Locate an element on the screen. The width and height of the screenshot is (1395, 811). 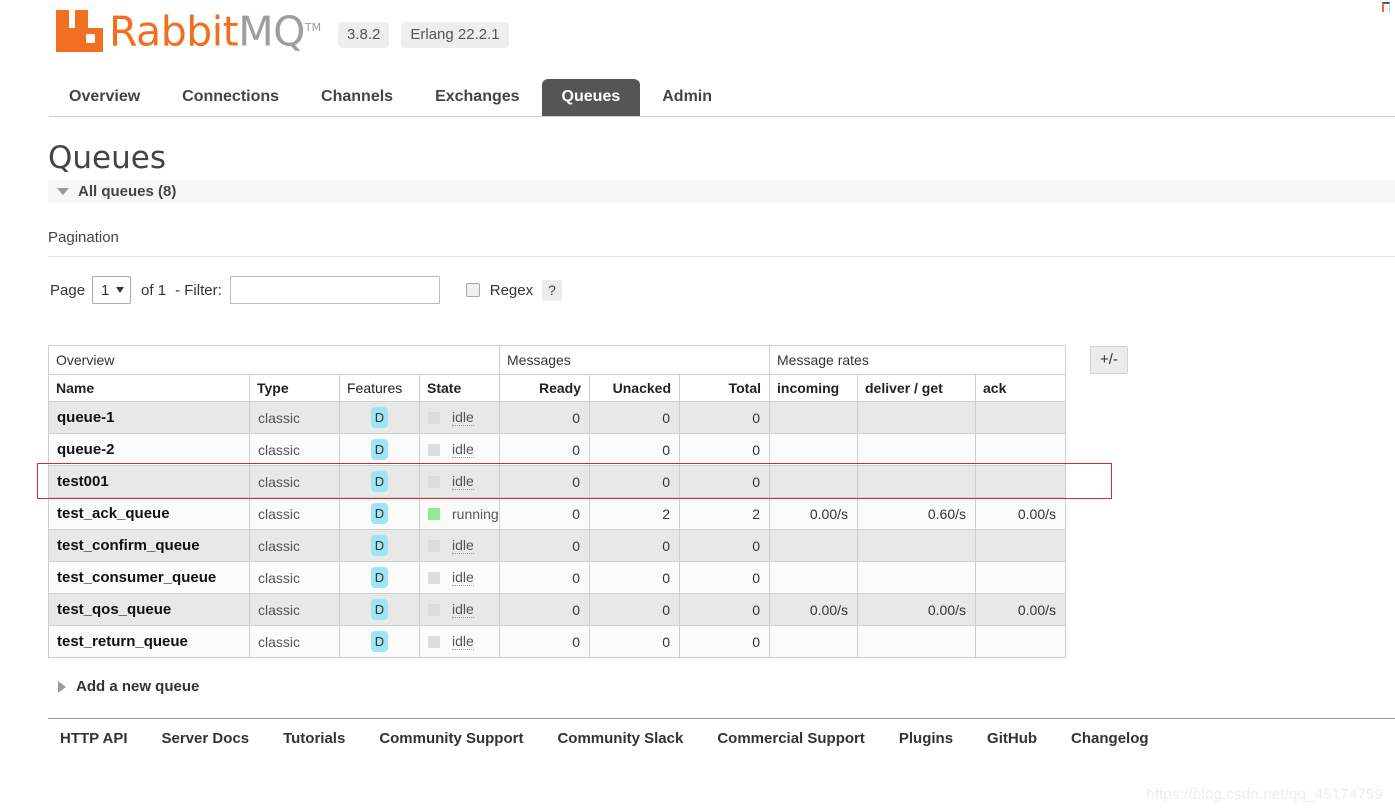
pagination-heading: Pagination is located at coordinates (83, 237).